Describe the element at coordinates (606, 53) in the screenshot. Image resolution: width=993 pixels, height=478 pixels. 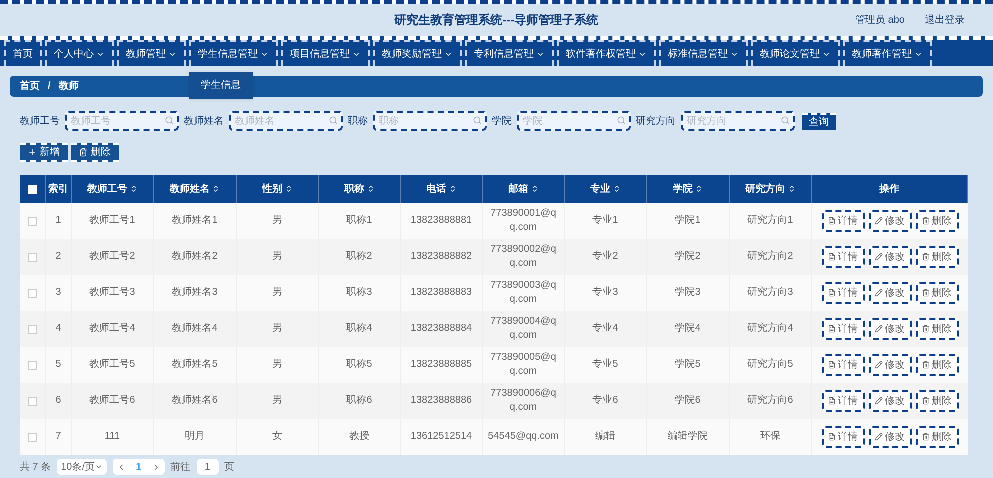
I see `nav-item: 软件著作权管理` at that location.